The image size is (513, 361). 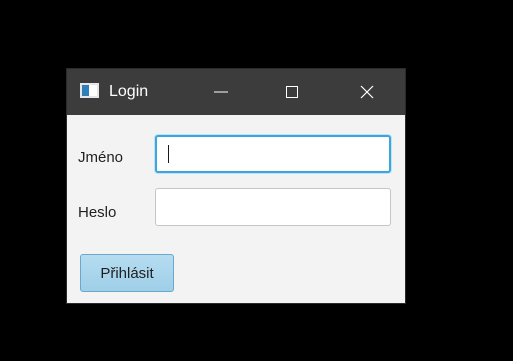 What do you see at coordinates (127, 273) in the screenshot?
I see `login-button: Přihlásit` at bounding box center [127, 273].